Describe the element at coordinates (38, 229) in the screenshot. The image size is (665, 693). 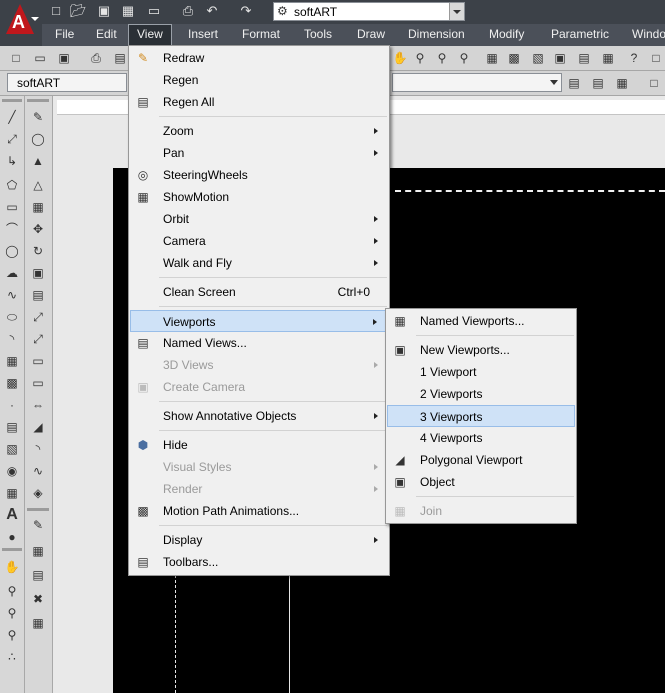
I see `move-icon: ✥` at that location.